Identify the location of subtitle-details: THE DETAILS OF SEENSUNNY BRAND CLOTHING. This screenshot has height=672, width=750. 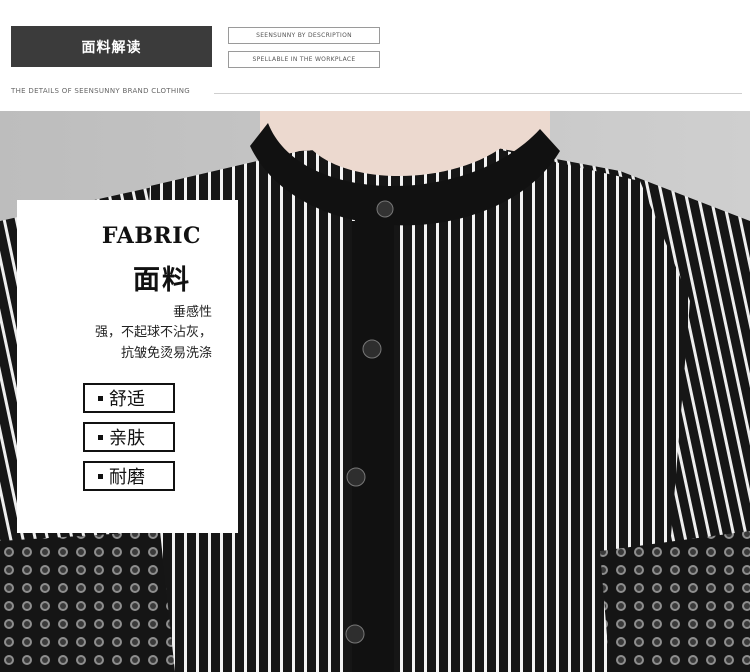
(101, 91).